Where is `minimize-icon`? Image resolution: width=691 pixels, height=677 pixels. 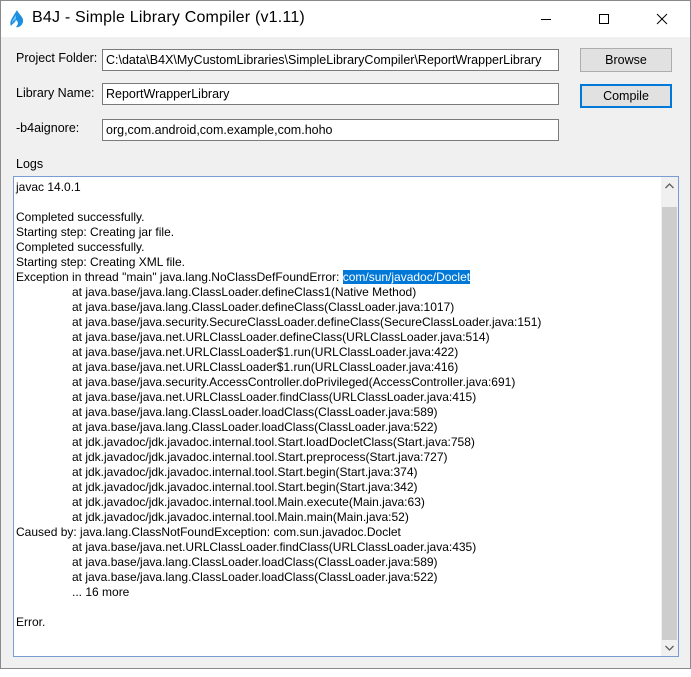 minimize-icon is located at coordinates (546, 19).